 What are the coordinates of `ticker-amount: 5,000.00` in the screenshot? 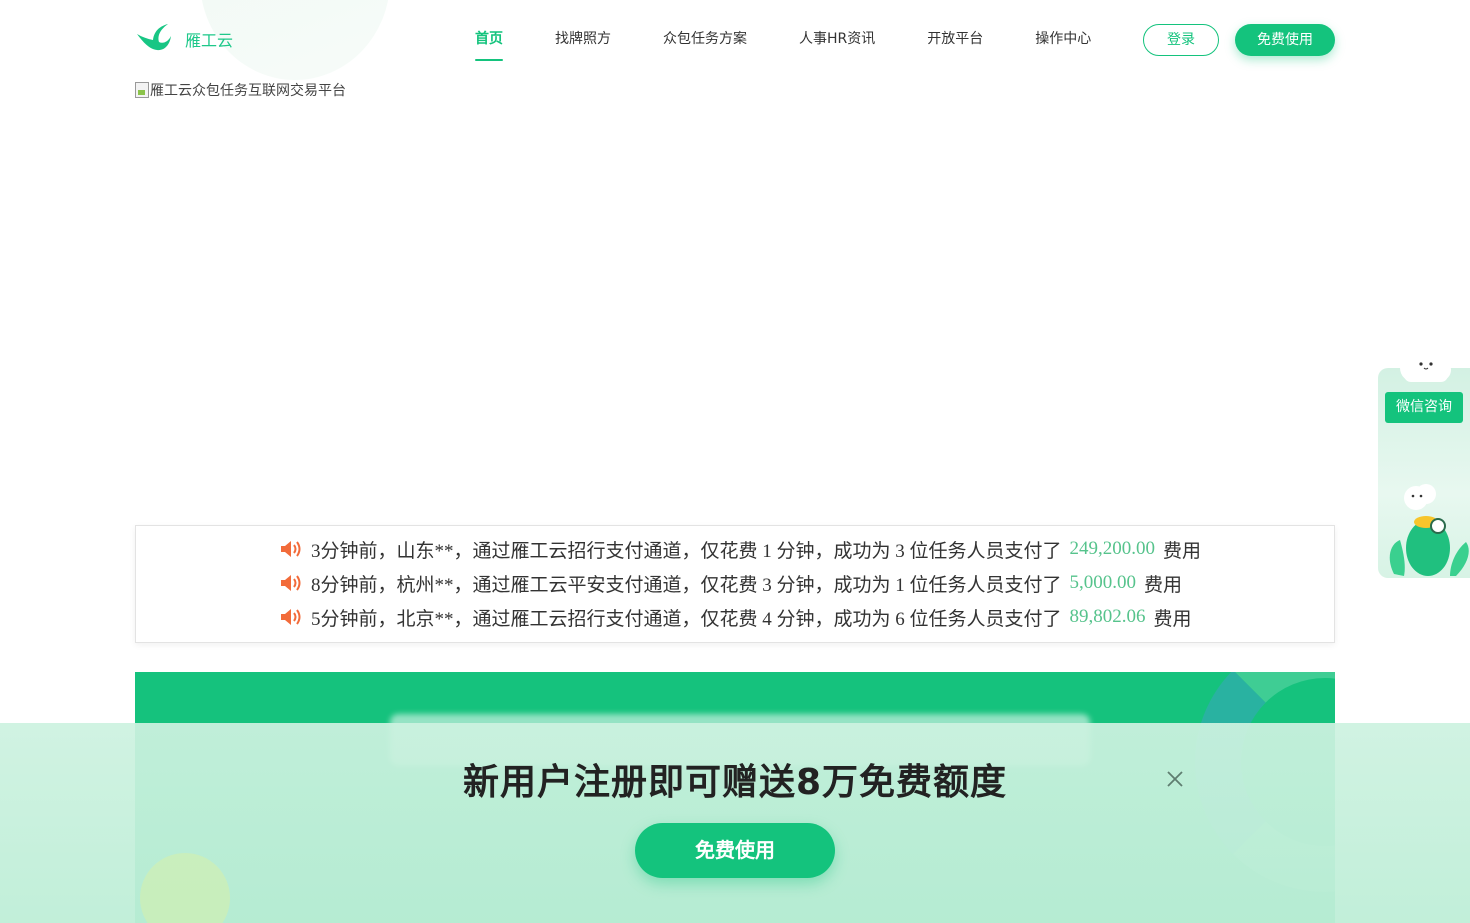 It's located at (1103, 582).